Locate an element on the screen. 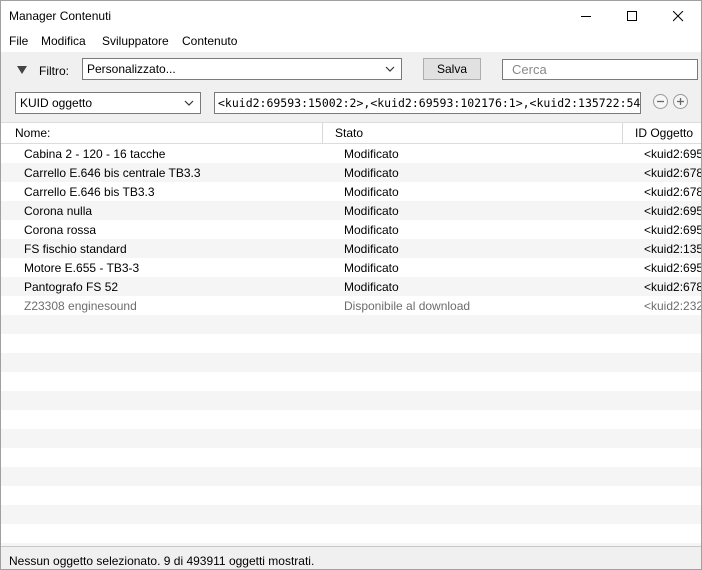  close-button is located at coordinates (678, 16).